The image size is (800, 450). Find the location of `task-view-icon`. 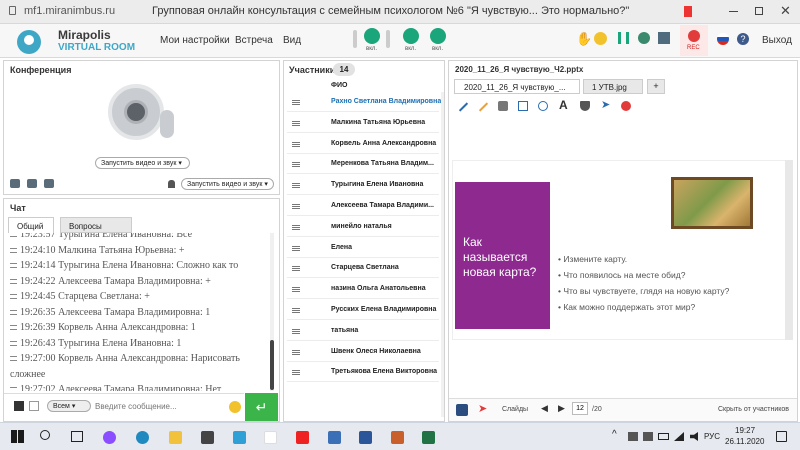

task-view-icon is located at coordinates (77, 436).